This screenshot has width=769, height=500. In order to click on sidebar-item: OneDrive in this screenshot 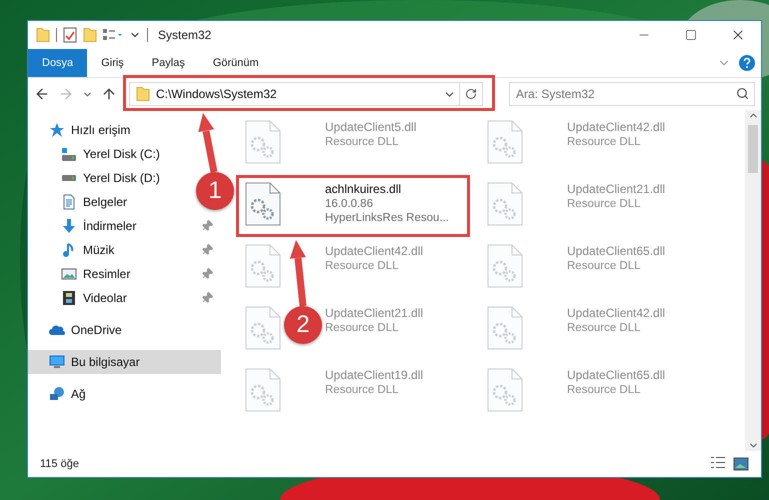, I will do `click(79, 330)`.